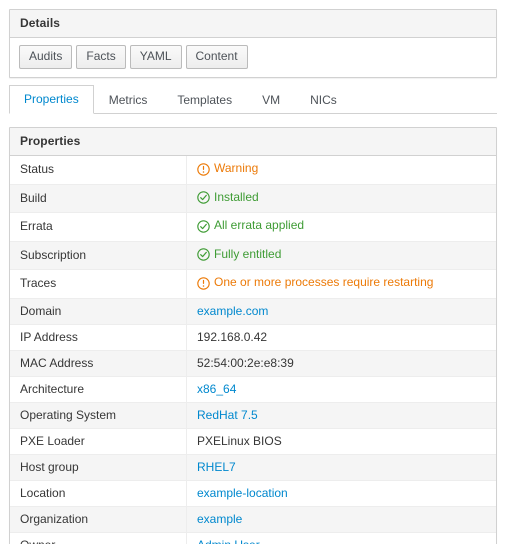  Describe the element at coordinates (341, 255) in the screenshot. I see `property-value-cell: Fully entitled` at that location.